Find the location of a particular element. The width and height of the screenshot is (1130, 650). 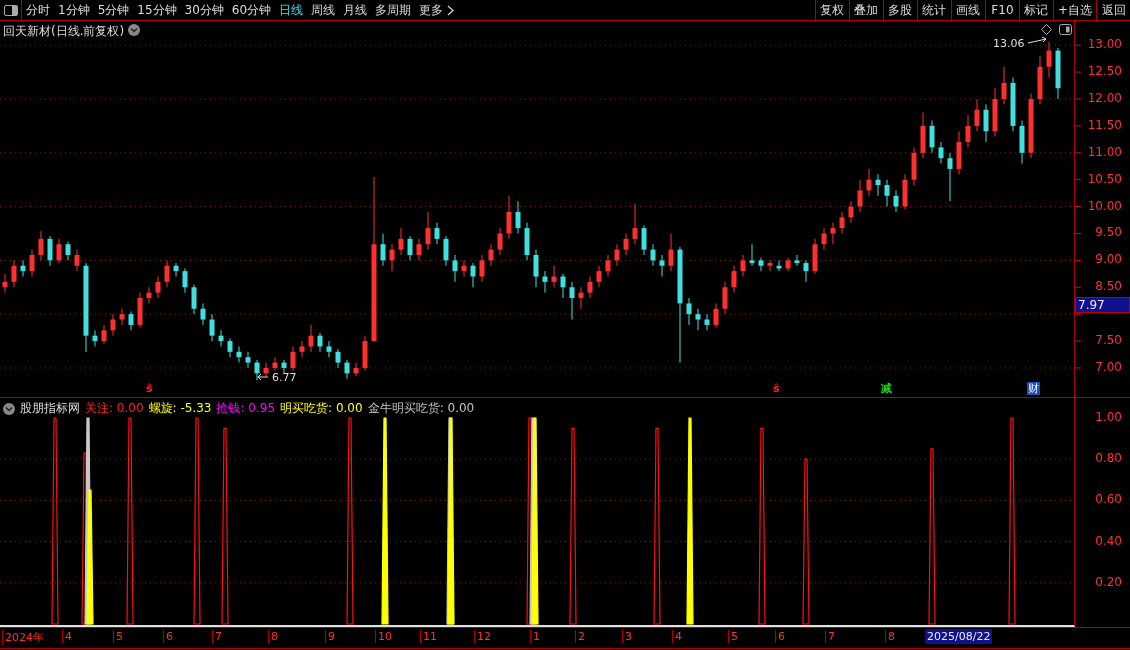

date-label: 4 is located at coordinates (677, 636).